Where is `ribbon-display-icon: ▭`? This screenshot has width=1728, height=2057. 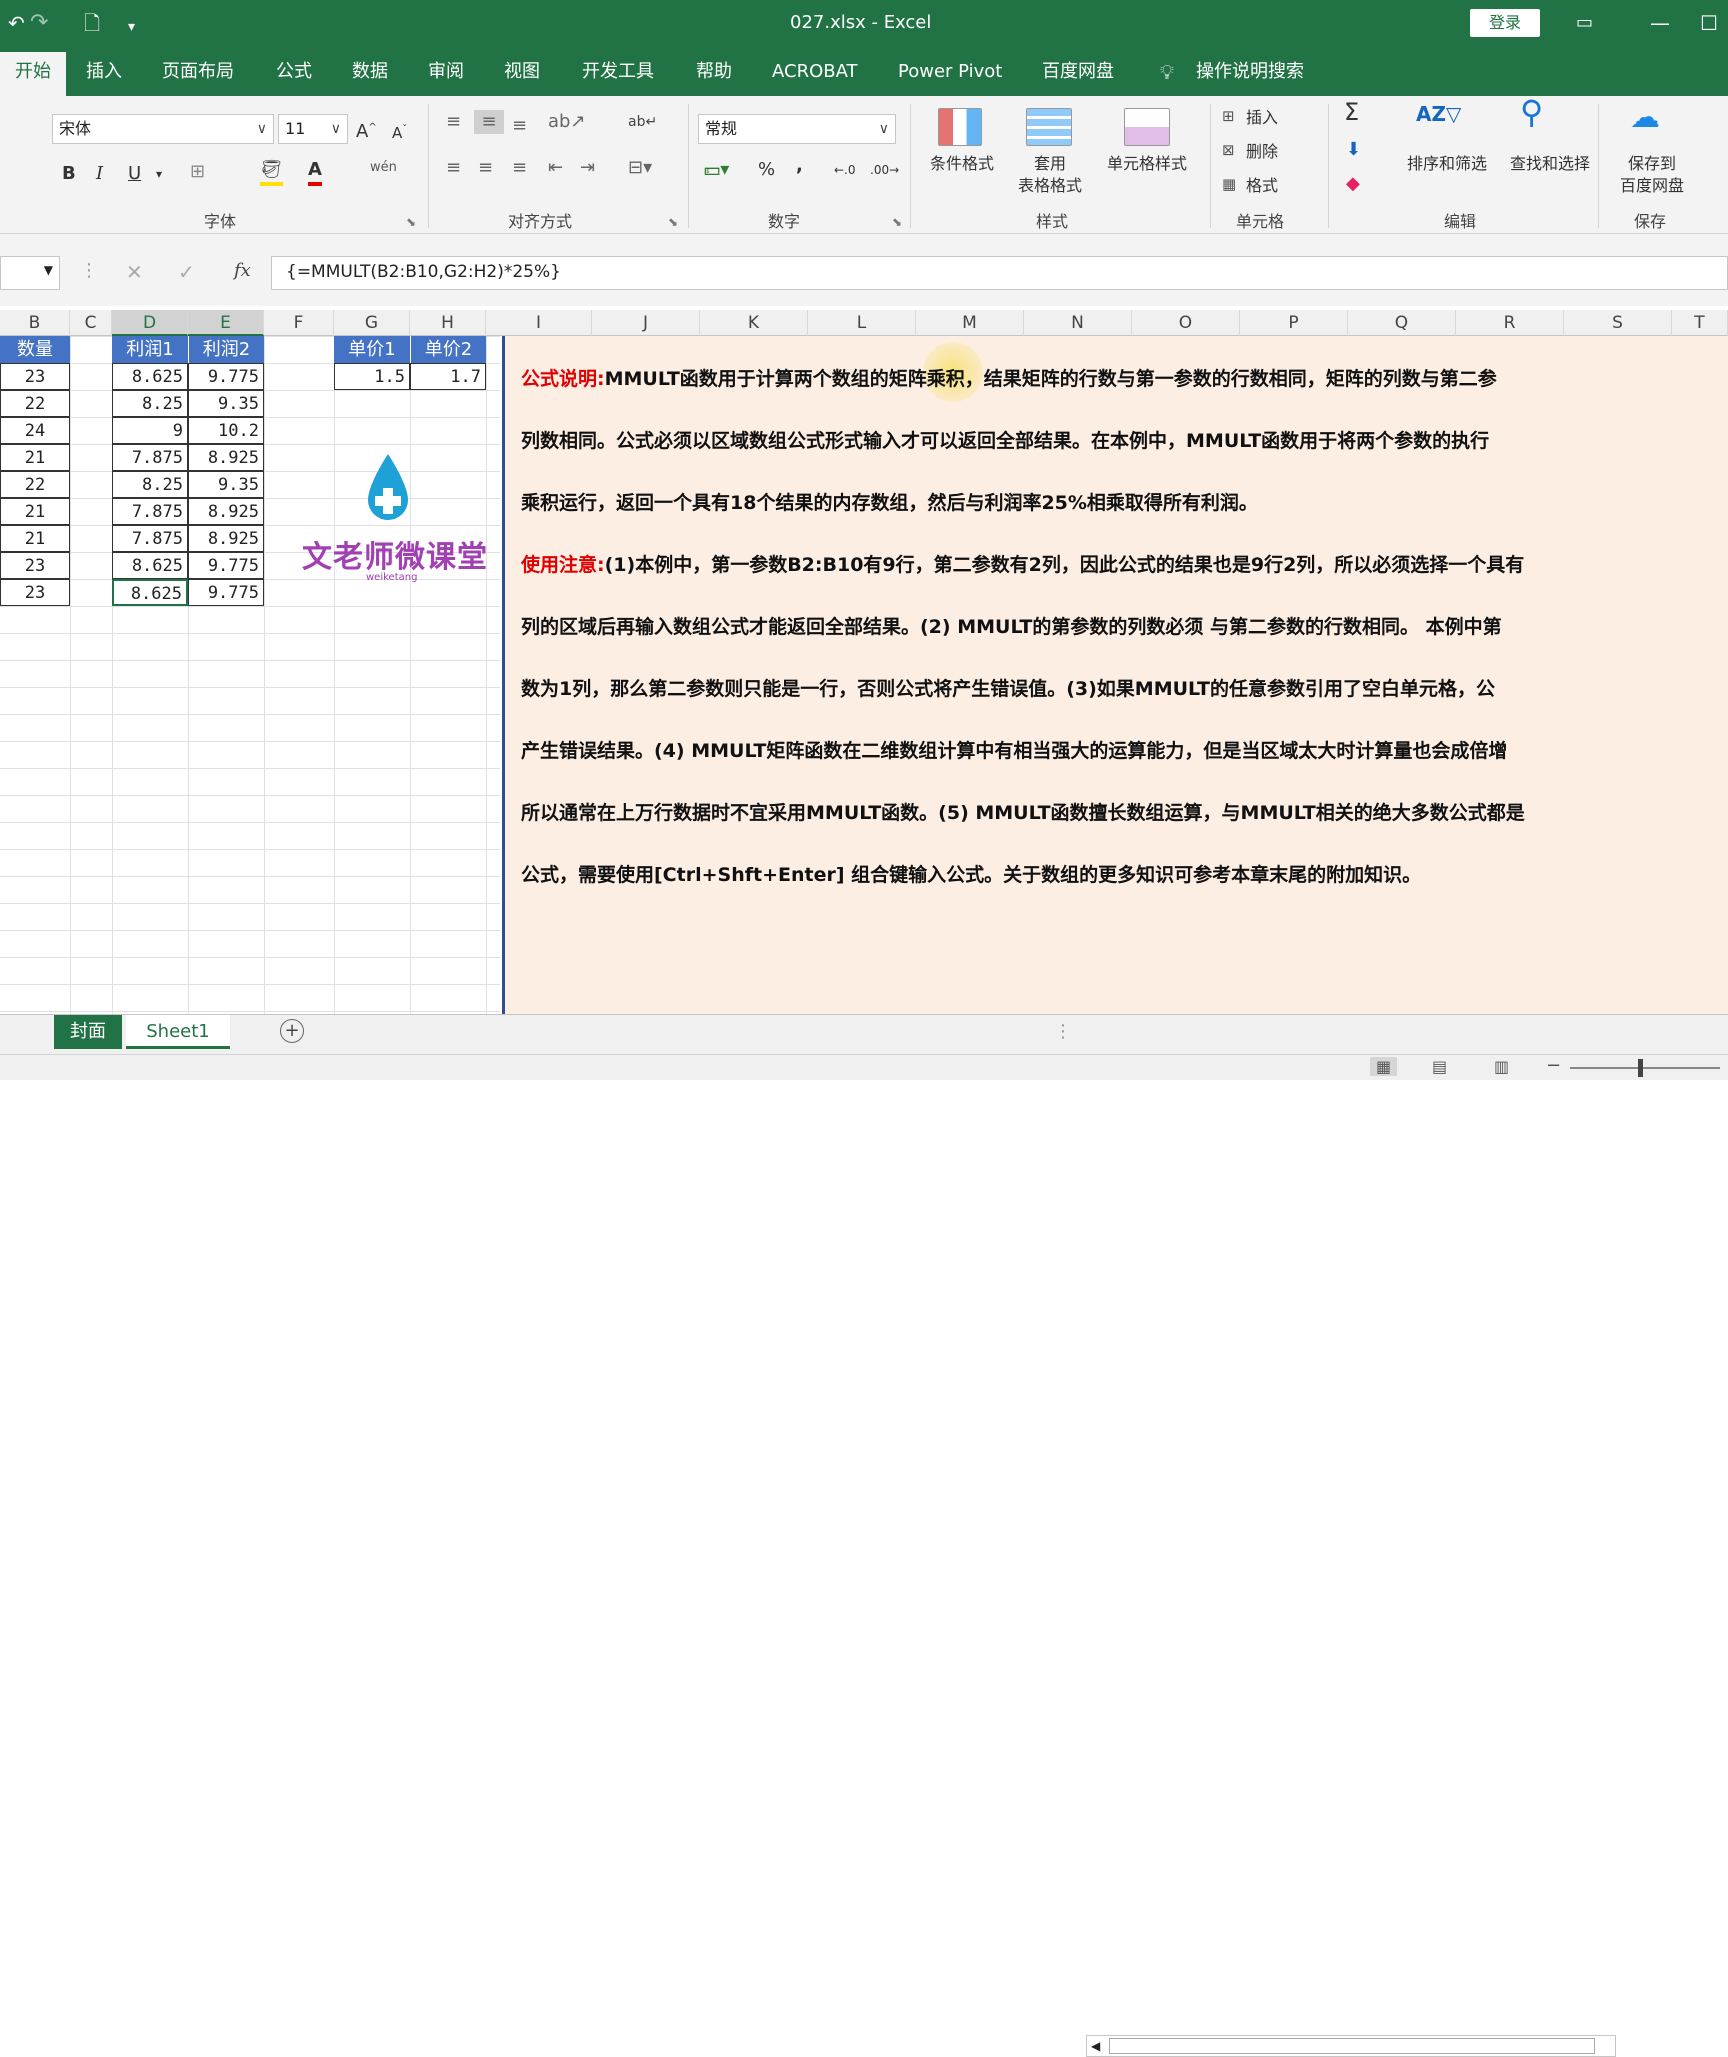 ribbon-display-icon: ▭ is located at coordinates (1584, 23).